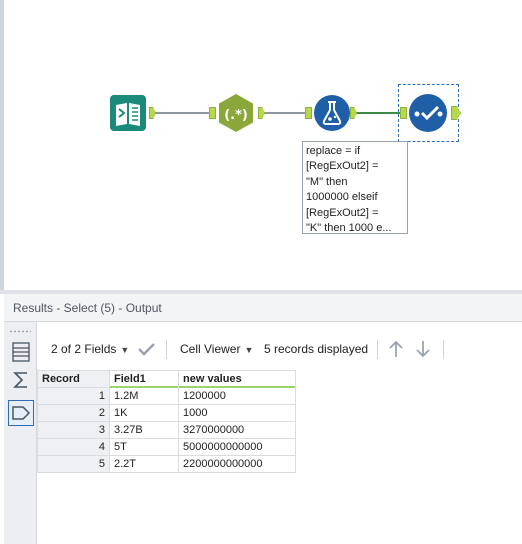  I want to click on flask-icon, so click(332, 113).